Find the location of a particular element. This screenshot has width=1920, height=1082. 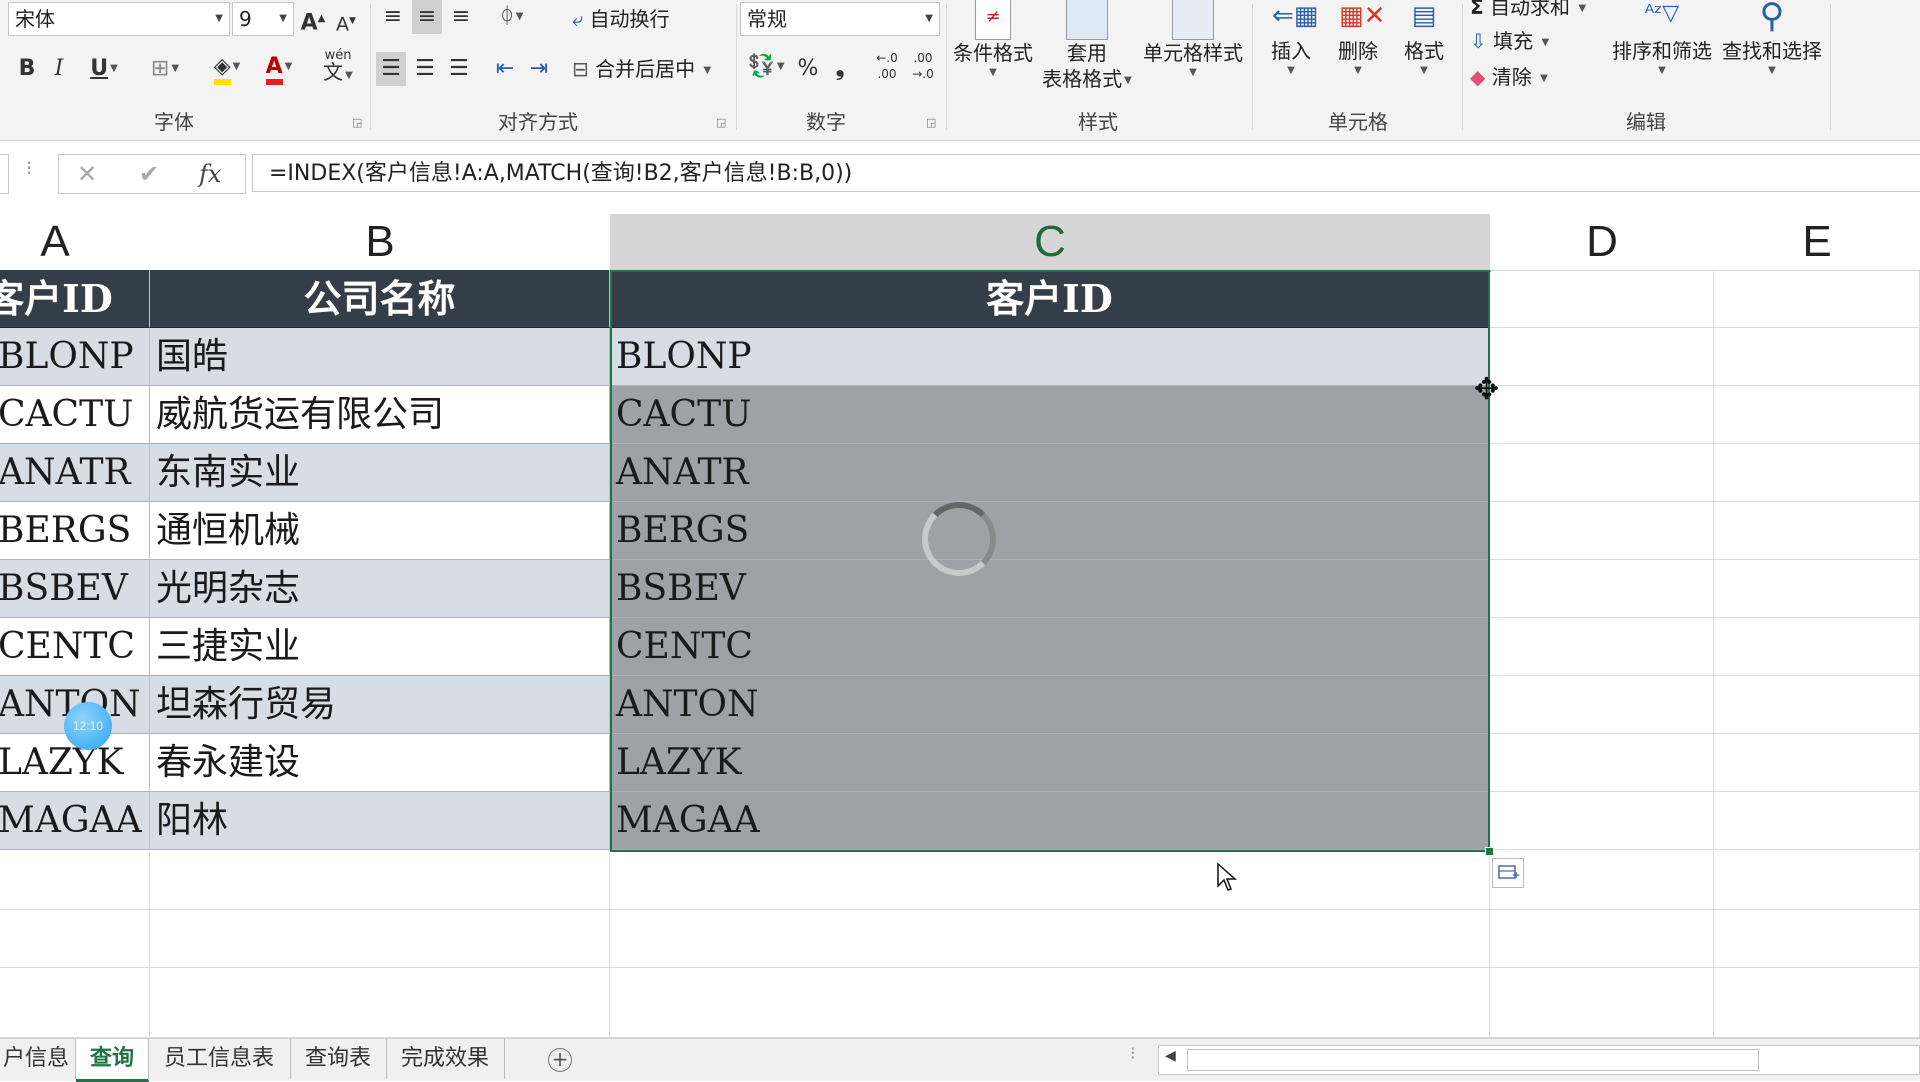

insert-function-icon: fx is located at coordinates (210, 174).